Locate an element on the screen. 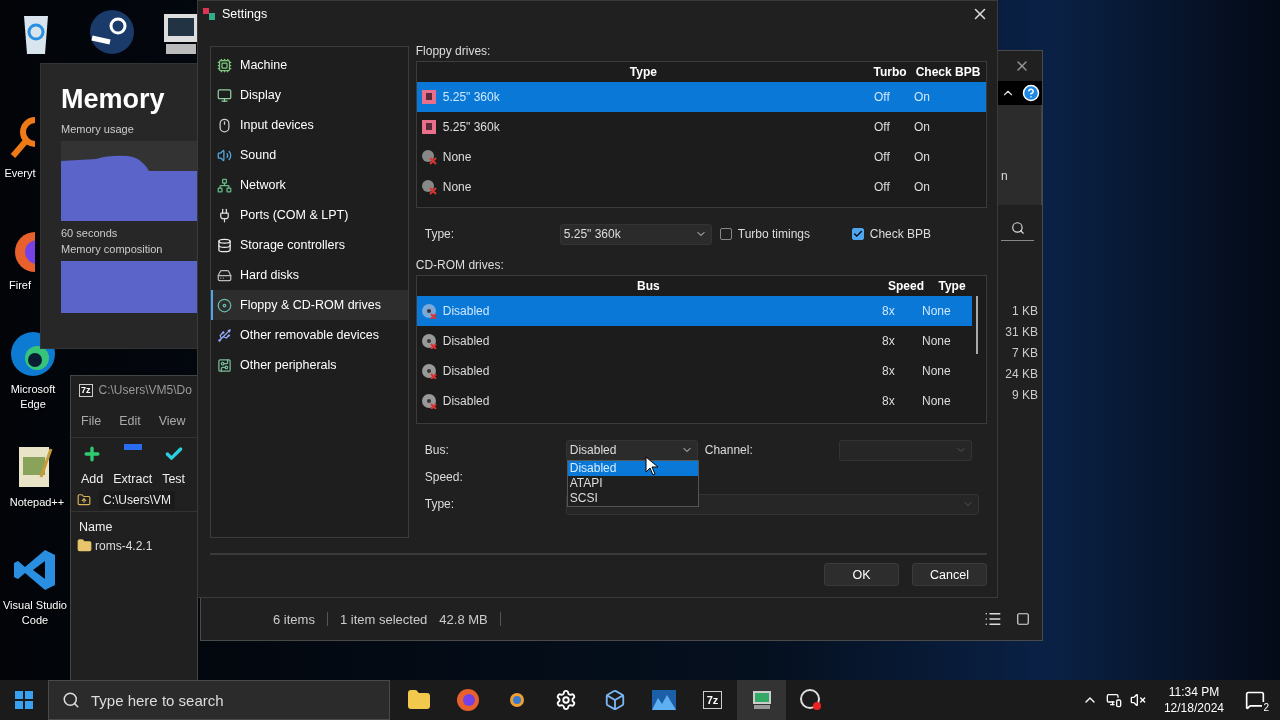 Image resolution: width=1280 pixels, height=720 pixels. desktop-icon-label: Everyt is located at coordinates (20, 173).